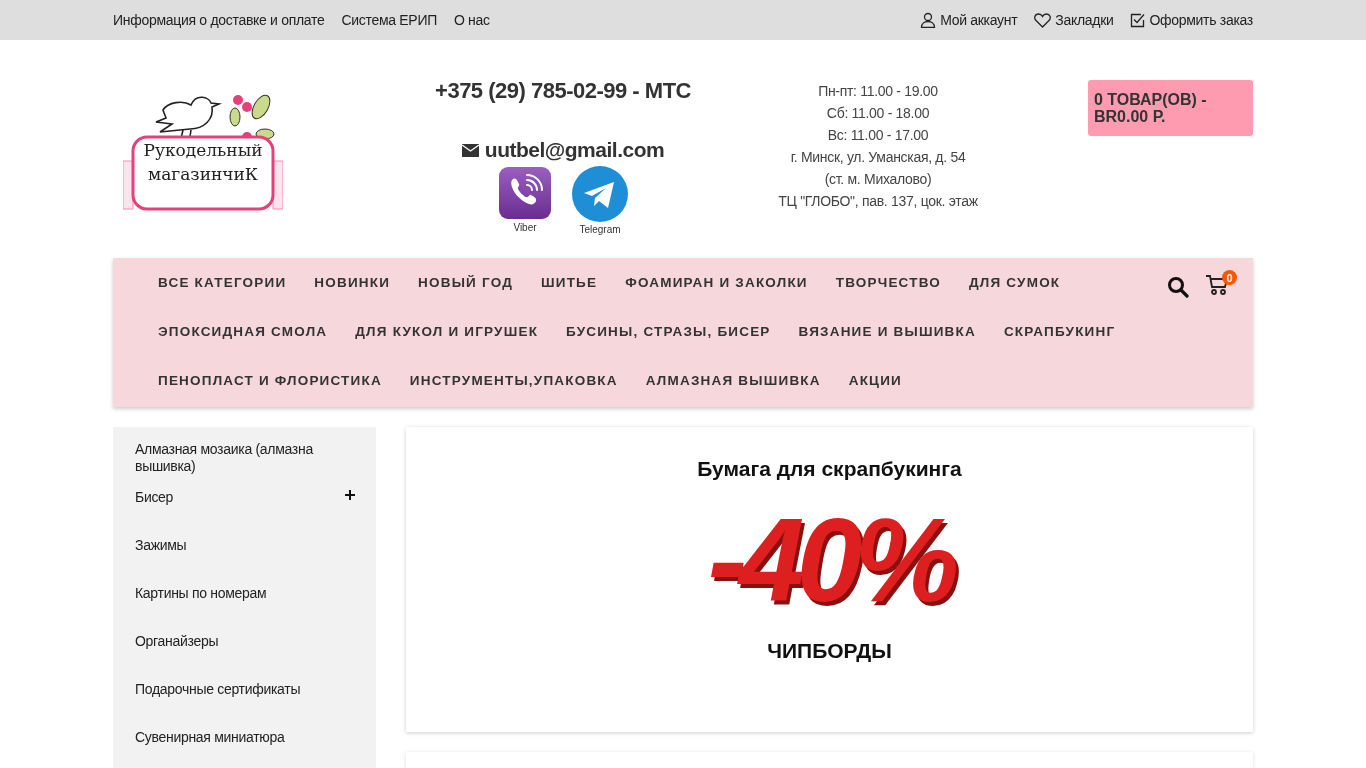 The height and width of the screenshot is (768, 1366). What do you see at coordinates (525, 193) in the screenshot?
I see `phone-app-icon` at bounding box center [525, 193].